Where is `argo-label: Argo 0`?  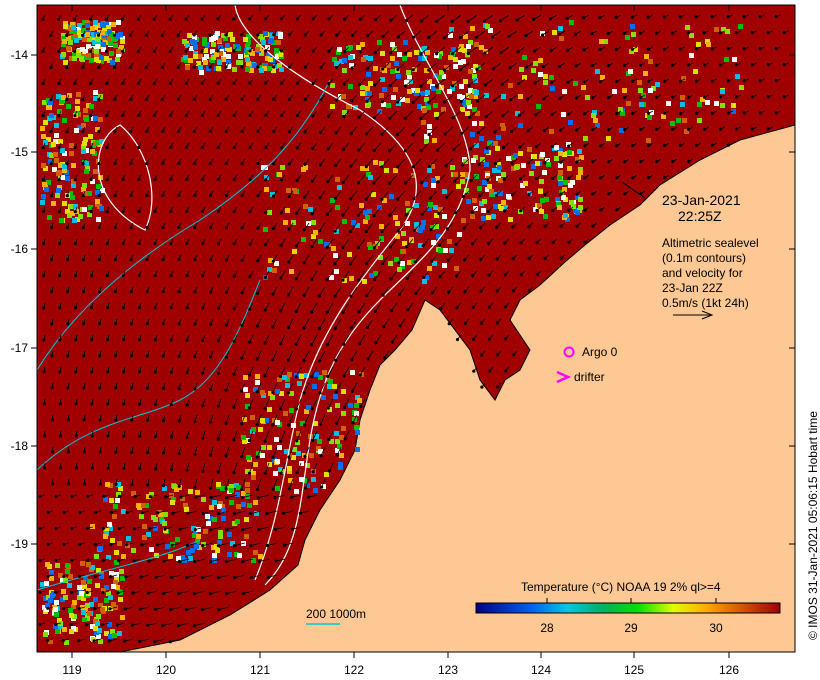
argo-label: Argo 0 is located at coordinates (600, 352).